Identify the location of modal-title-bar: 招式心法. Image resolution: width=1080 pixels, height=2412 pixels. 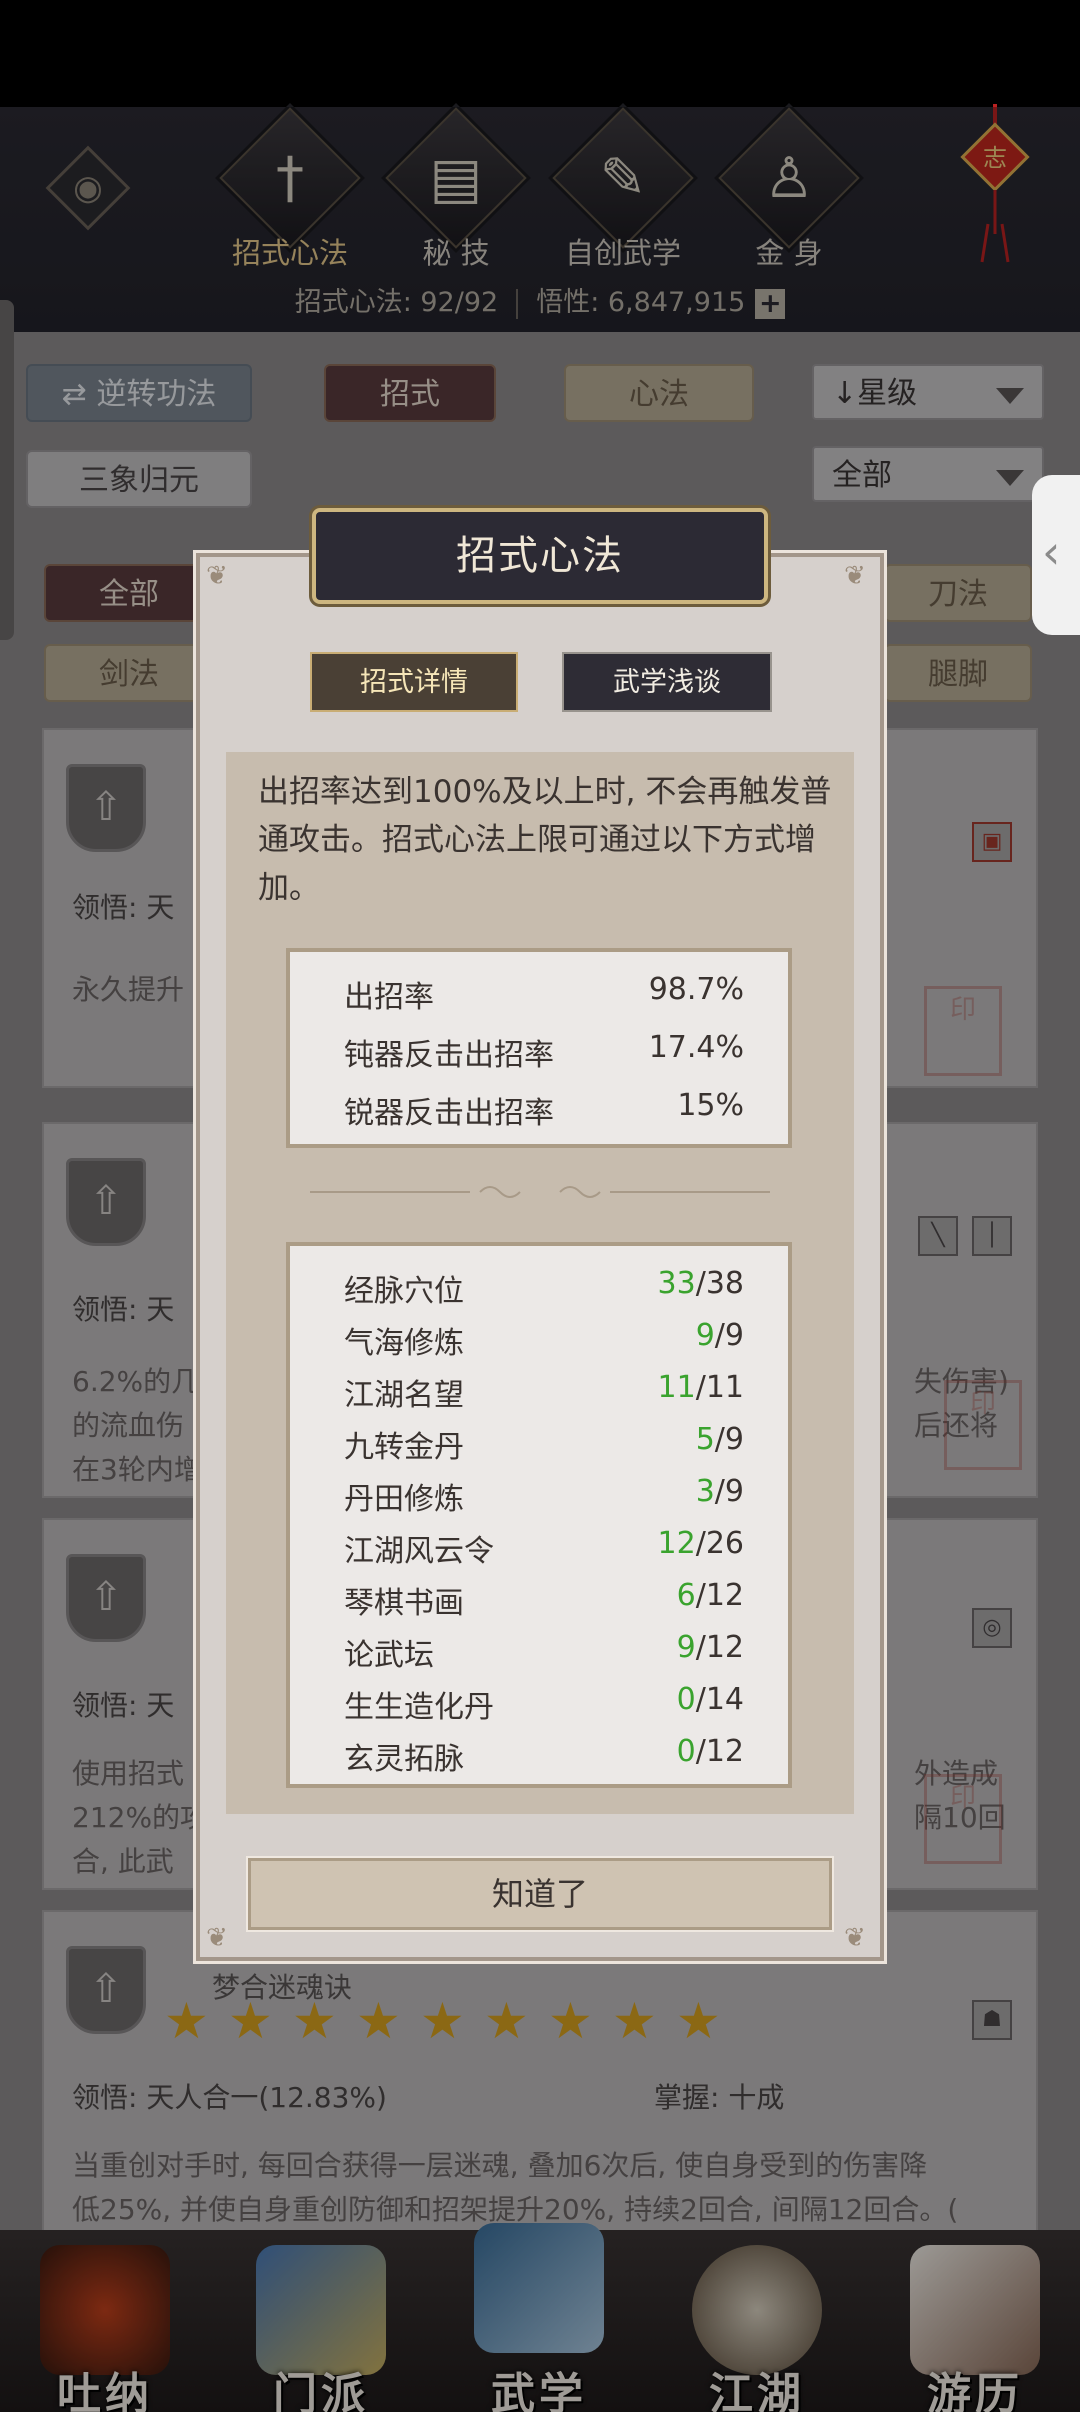
(540, 556).